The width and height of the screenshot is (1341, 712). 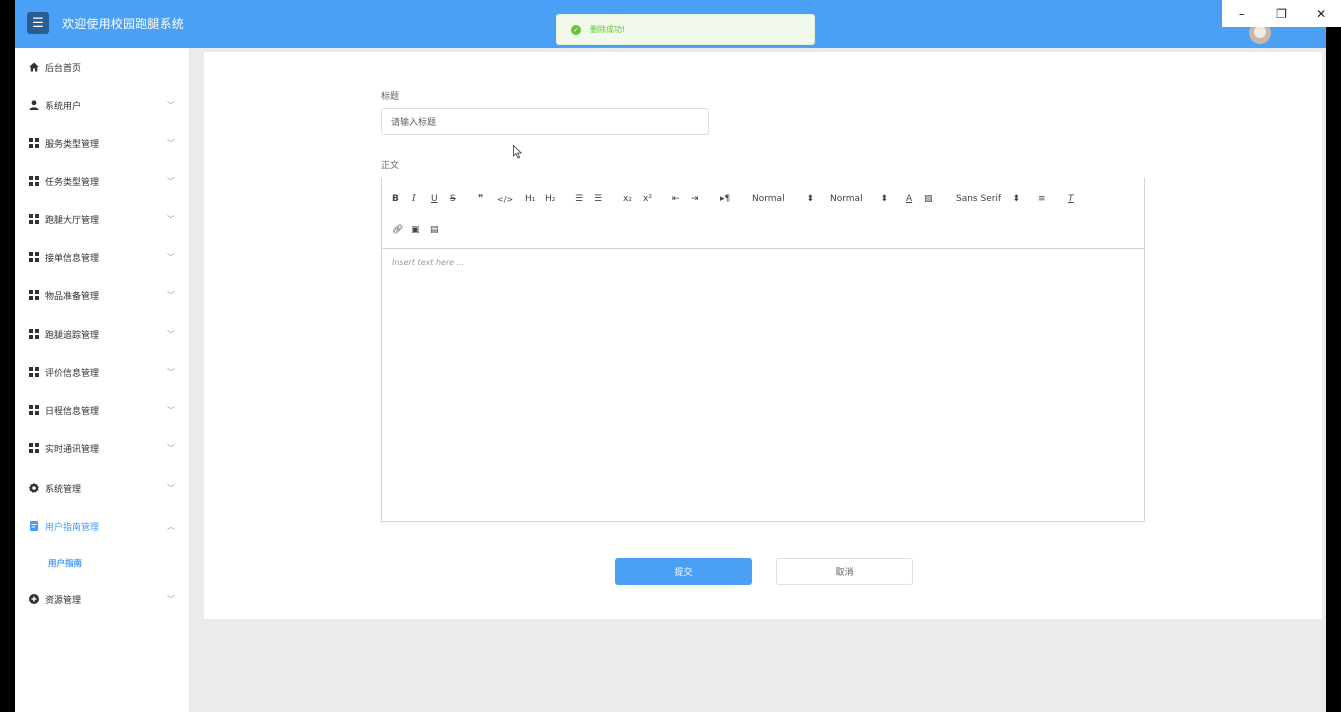 I want to click on outdent-icon: ⇤, so click(x=676, y=199).